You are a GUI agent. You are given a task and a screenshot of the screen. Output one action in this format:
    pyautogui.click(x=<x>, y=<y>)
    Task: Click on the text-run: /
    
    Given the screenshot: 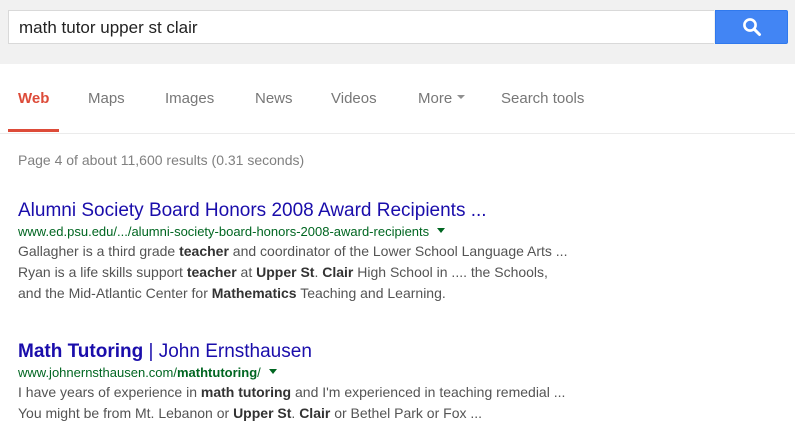 What is the action you would take?
    pyautogui.click(x=259, y=372)
    